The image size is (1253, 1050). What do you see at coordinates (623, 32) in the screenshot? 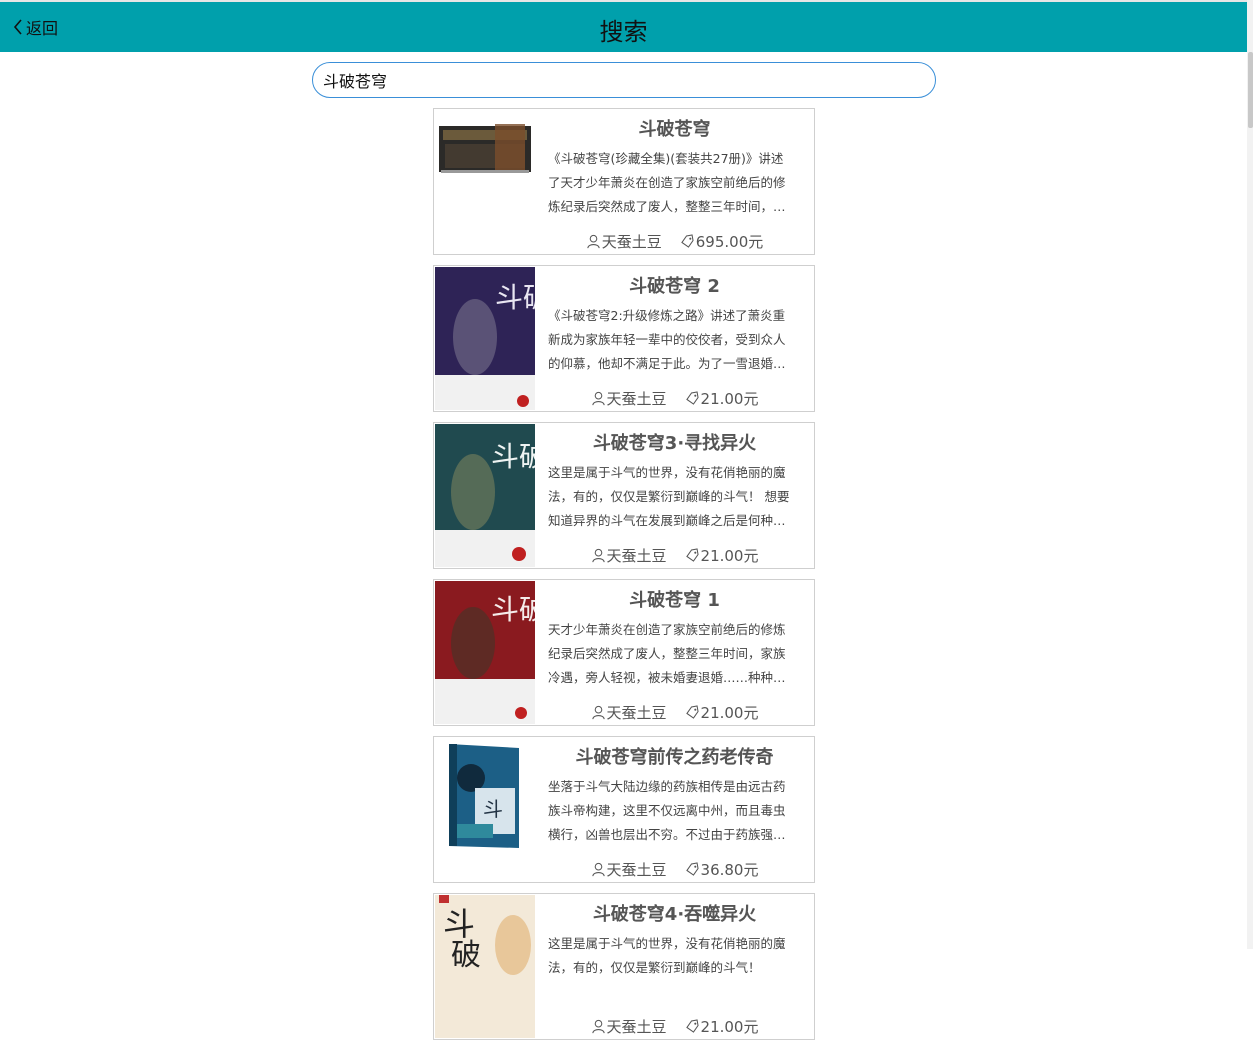
I see `page-title: 搜索` at bounding box center [623, 32].